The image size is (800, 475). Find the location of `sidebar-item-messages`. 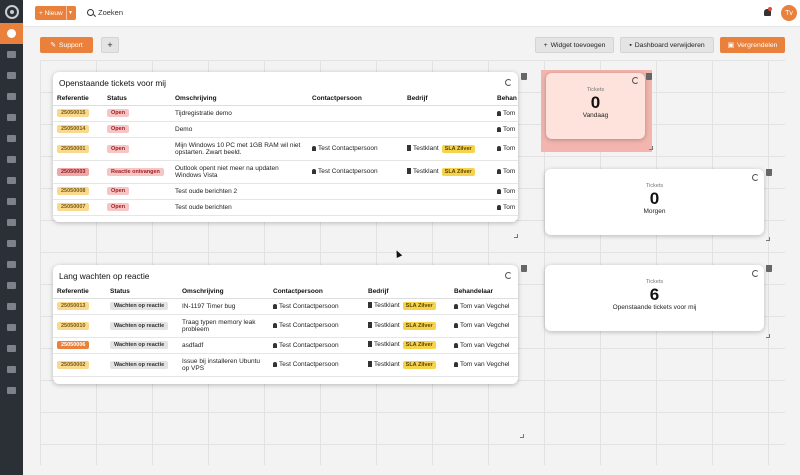

sidebar-item-messages is located at coordinates (11, 54).